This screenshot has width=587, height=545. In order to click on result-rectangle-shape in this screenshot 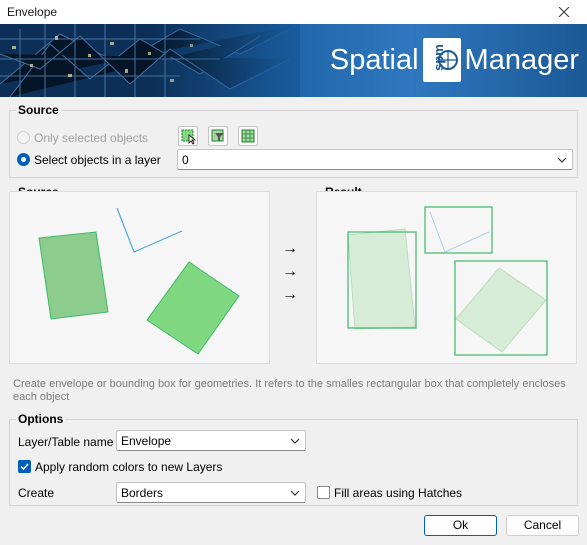, I will do `click(381, 279)`.